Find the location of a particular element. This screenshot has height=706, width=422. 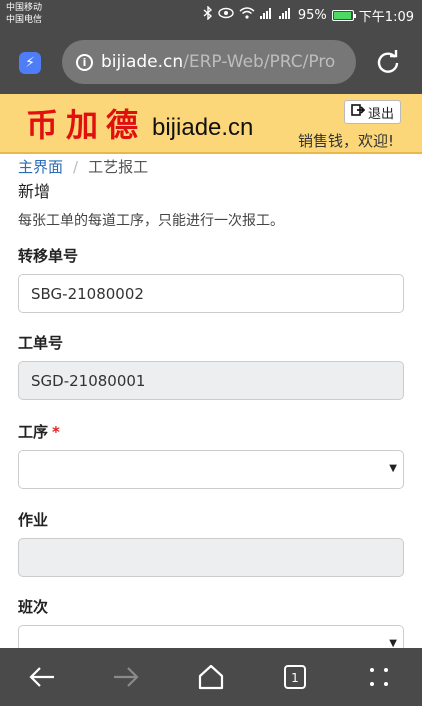

page-note: 每张工单的每道工序，只能进行一次报工。 is located at coordinates (151, 221).